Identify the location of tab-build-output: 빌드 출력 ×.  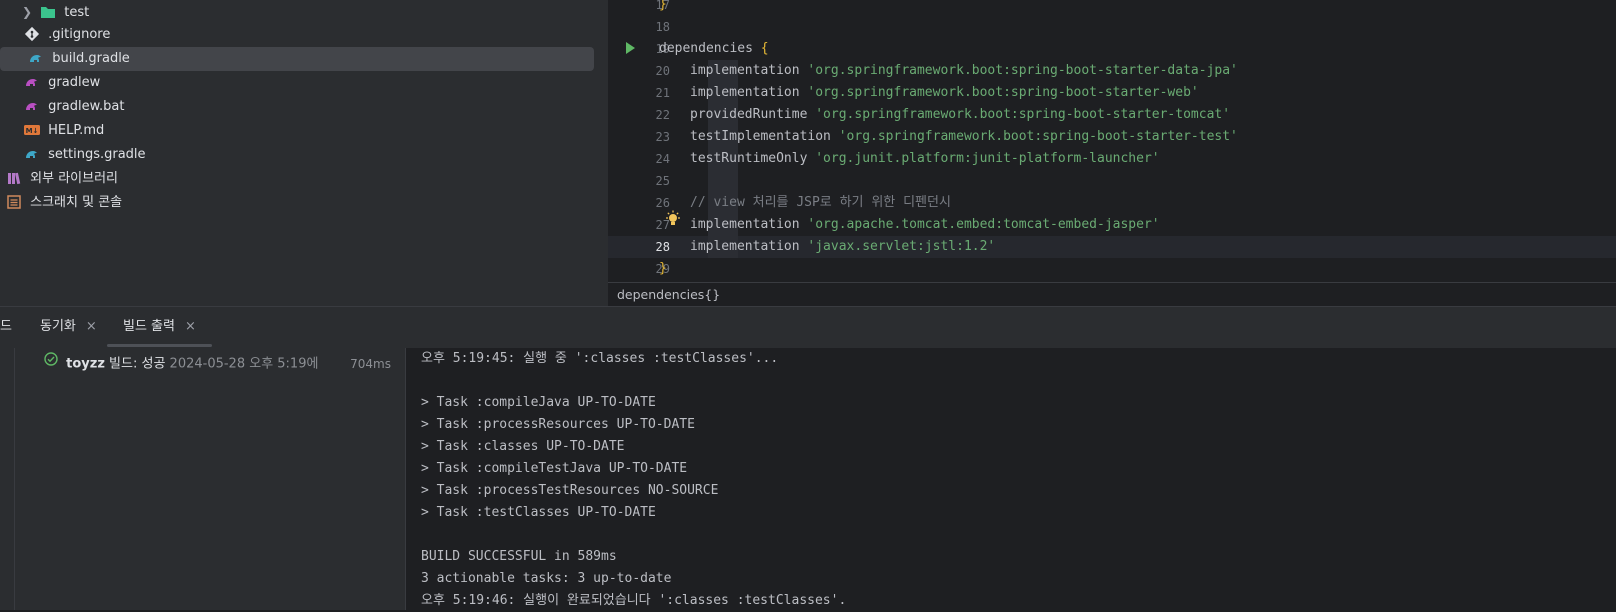
(159, 328).